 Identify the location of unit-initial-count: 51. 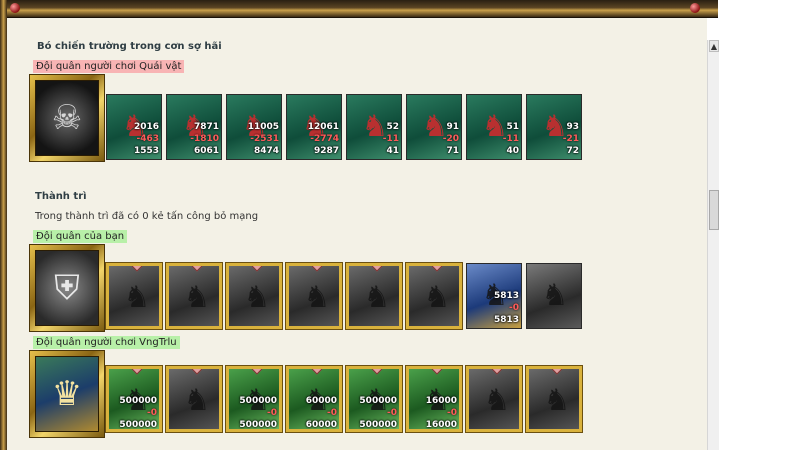
(512, 127).